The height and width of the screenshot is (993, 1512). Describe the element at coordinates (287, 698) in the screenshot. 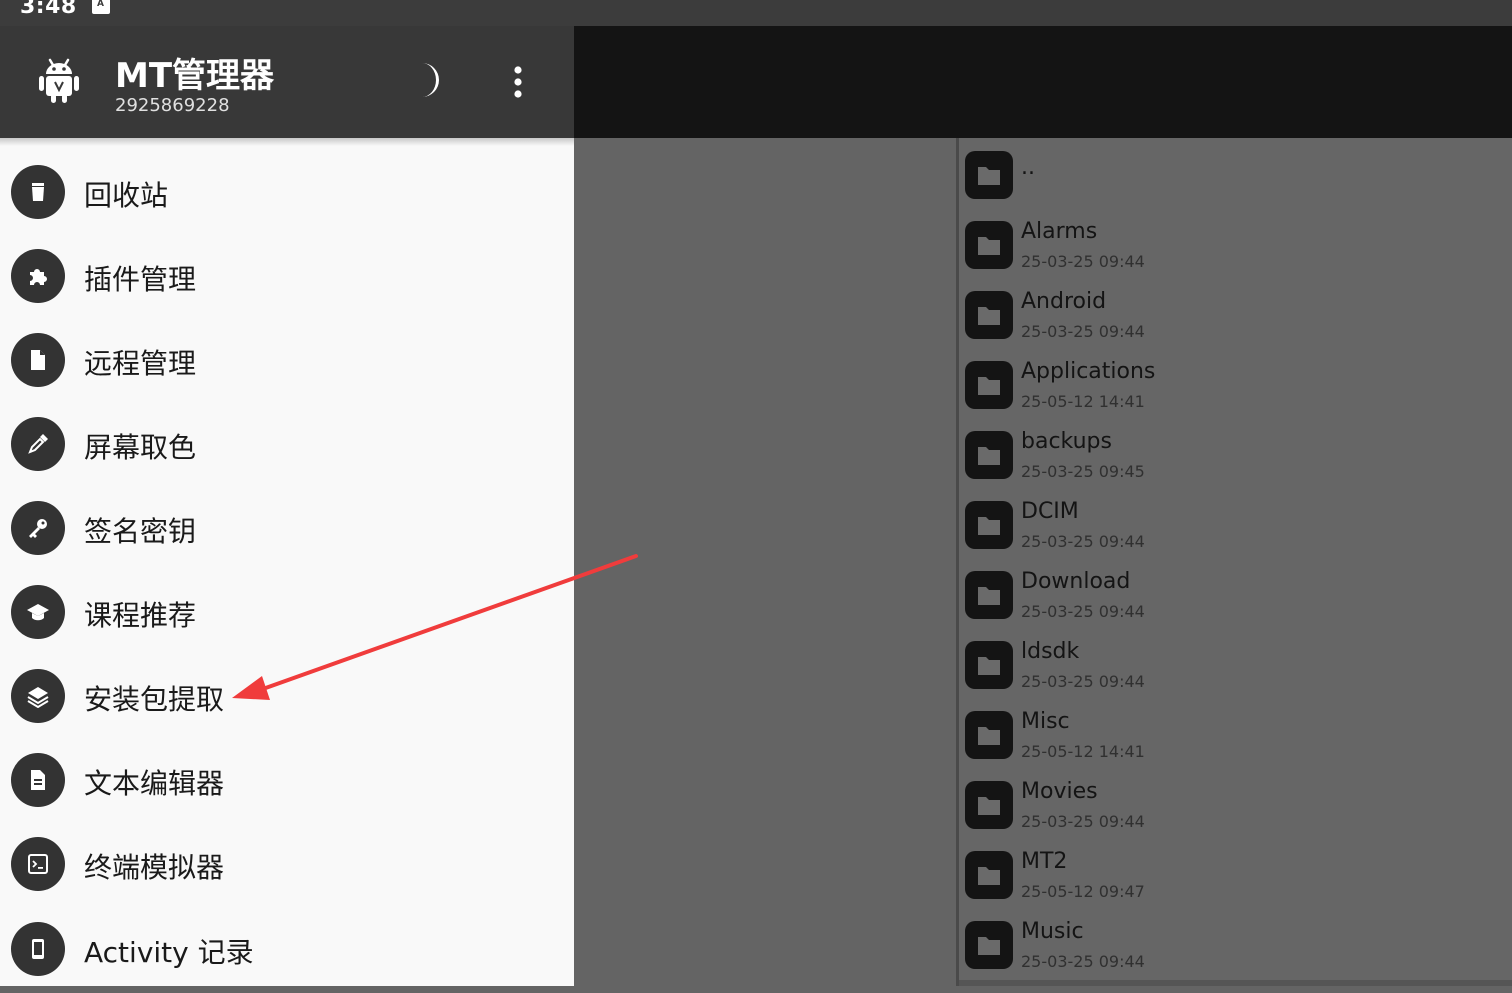

I see `menu-item-apk-extract: 安装包提取` at that location.